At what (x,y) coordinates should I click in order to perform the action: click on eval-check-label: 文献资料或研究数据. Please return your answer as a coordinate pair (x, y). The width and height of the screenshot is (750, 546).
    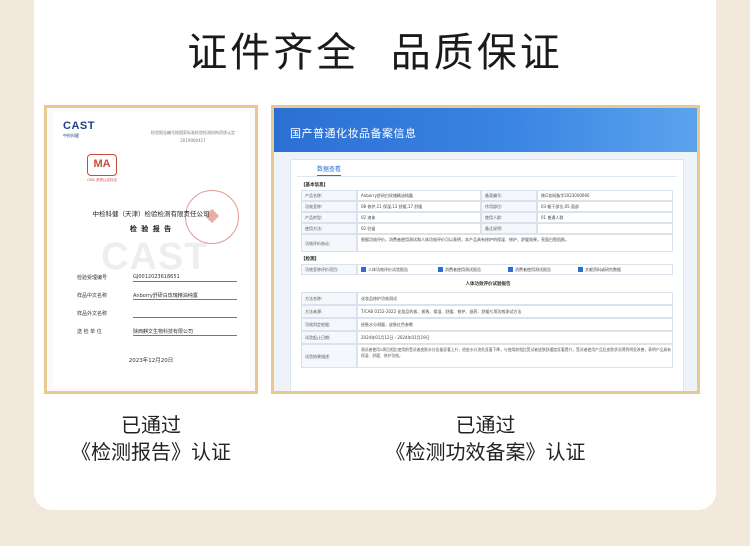
    Looking at the image, I should click on (603, 269).